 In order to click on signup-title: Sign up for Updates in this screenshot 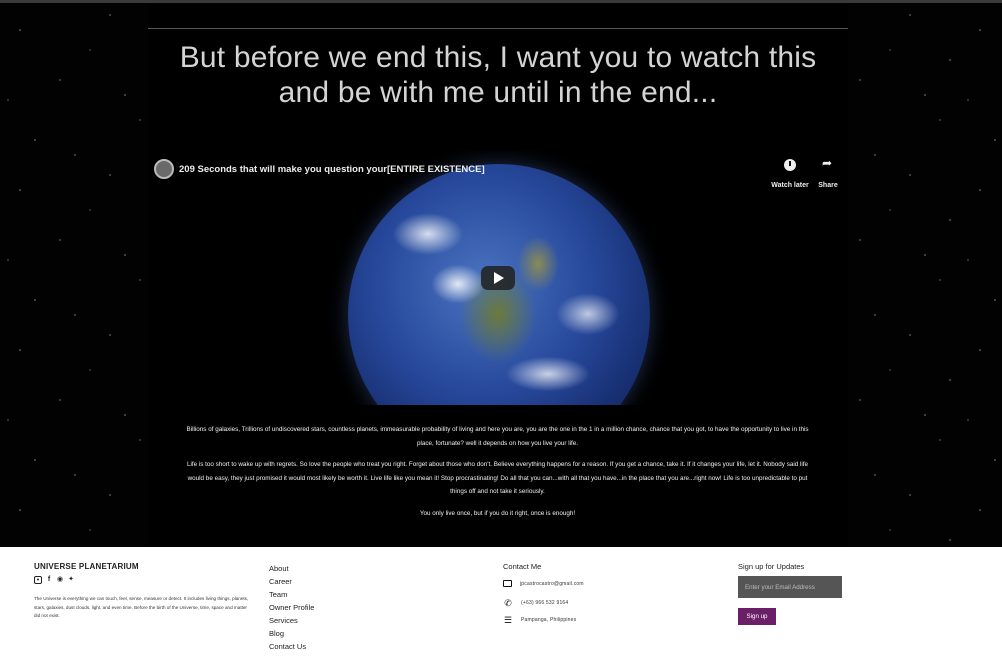, I will do `click(771, 566)`.